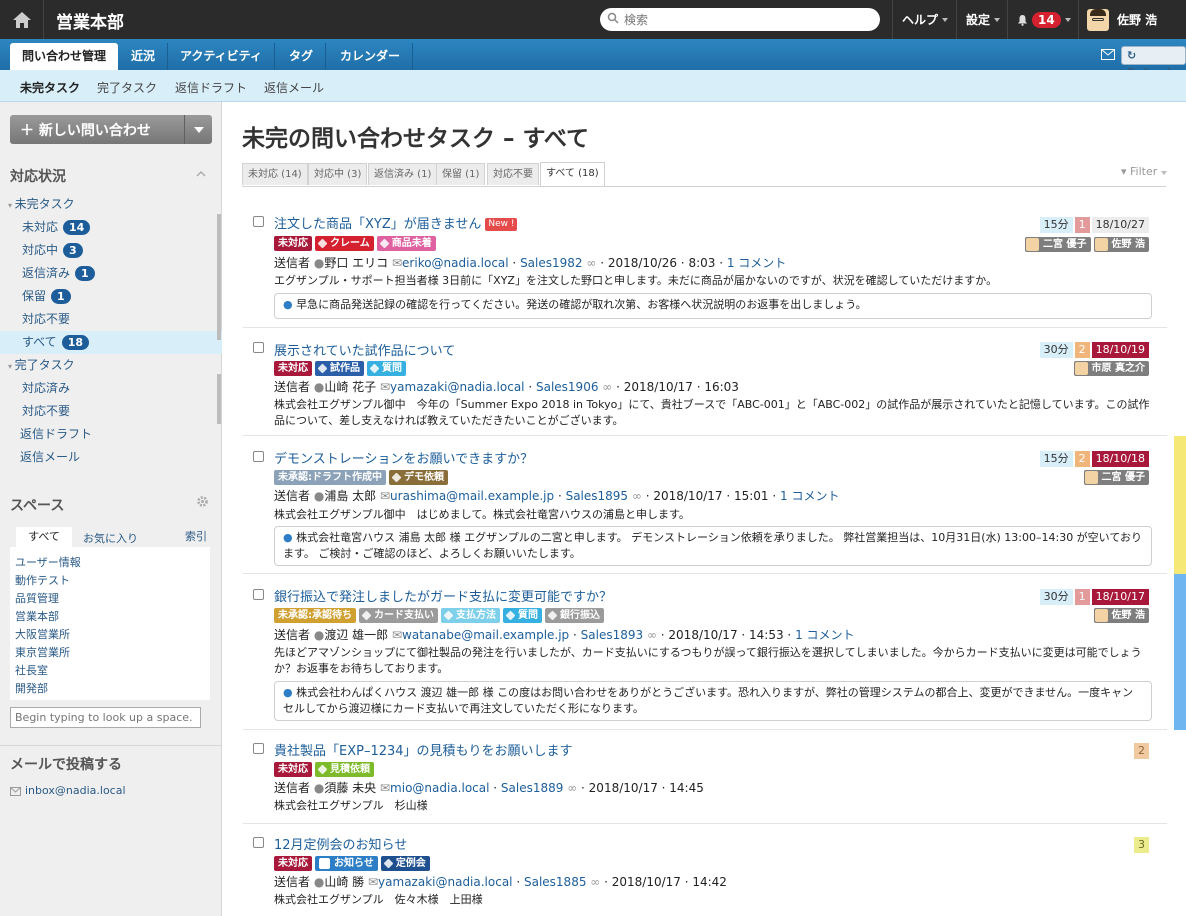 The image size is (1186, 916). I want to click on space-tab-favorites: お気に入り, so click(110, 538).